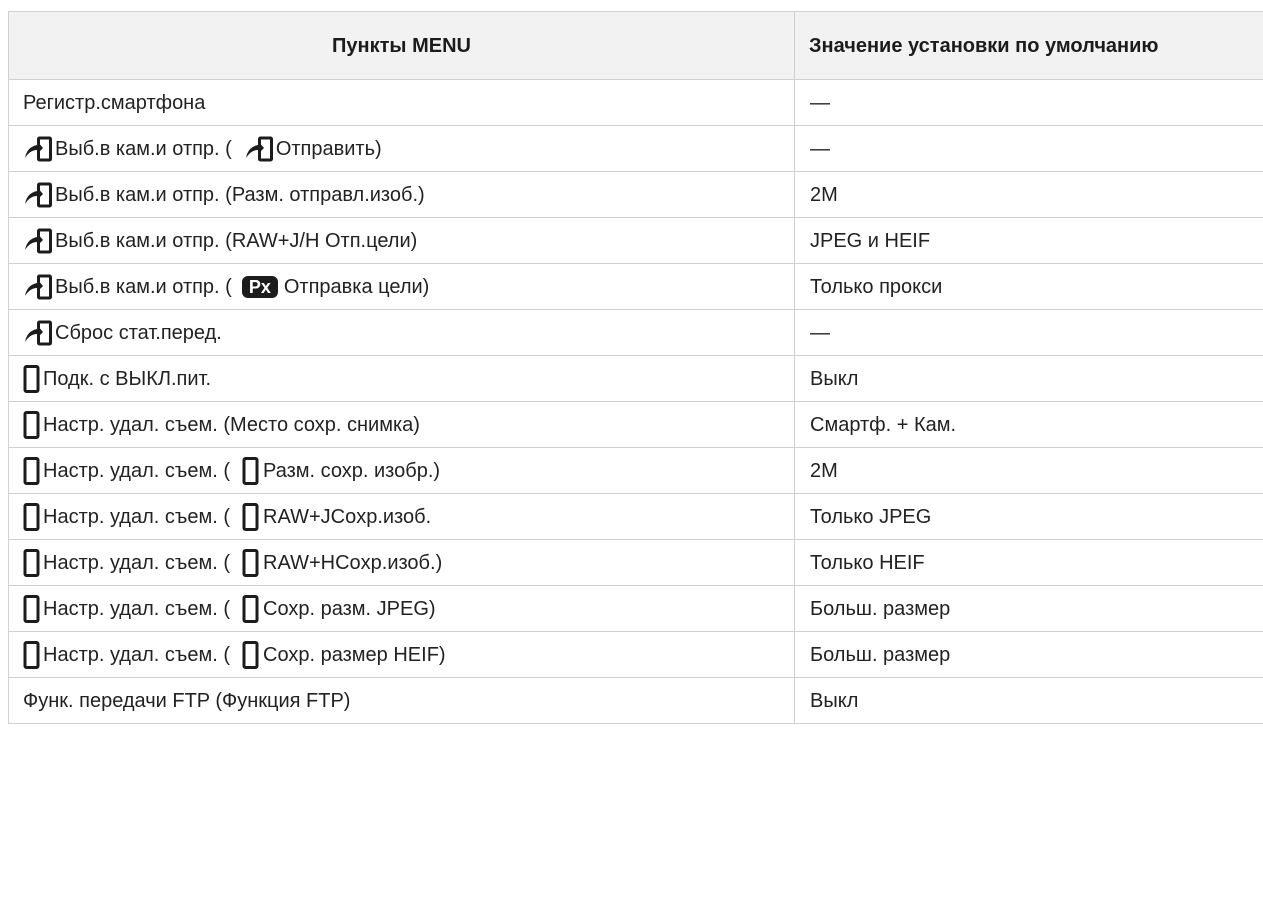 This screenshot has height=904, width=1263. What do you see at coordinates (1028, 240) in the screenshot?
I see `default-value-cell: JPEG и HEIF` at bounding box center [1028, 240].